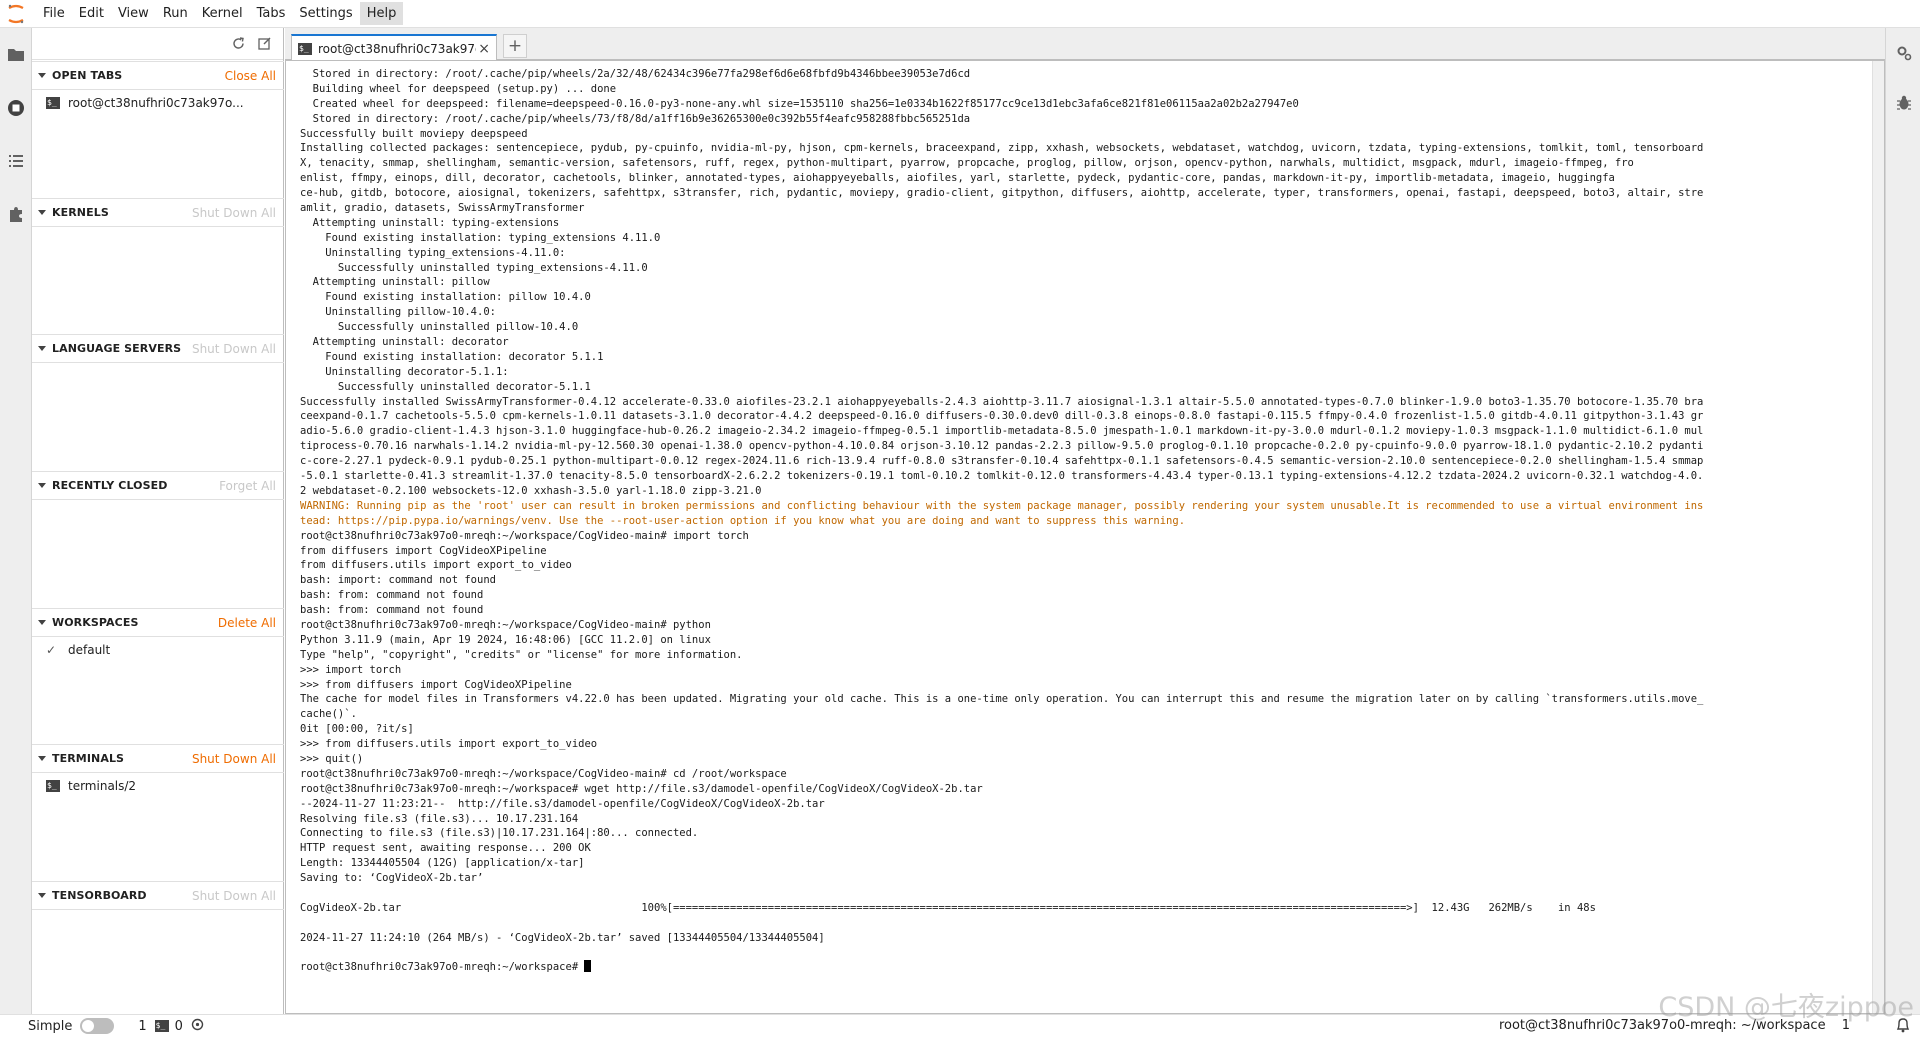 The image size is (1920, 1037). I want to click on jupyter-logo-icon, so click(16, 14).